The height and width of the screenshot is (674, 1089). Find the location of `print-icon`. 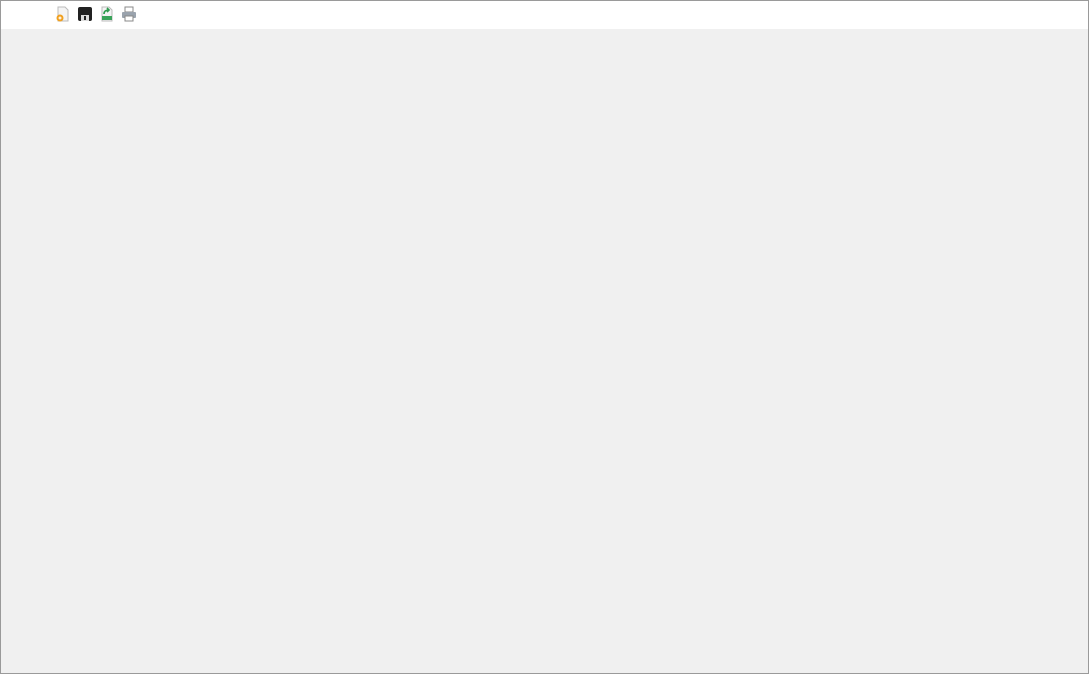

print-icon is located at coordinates (129, 14).